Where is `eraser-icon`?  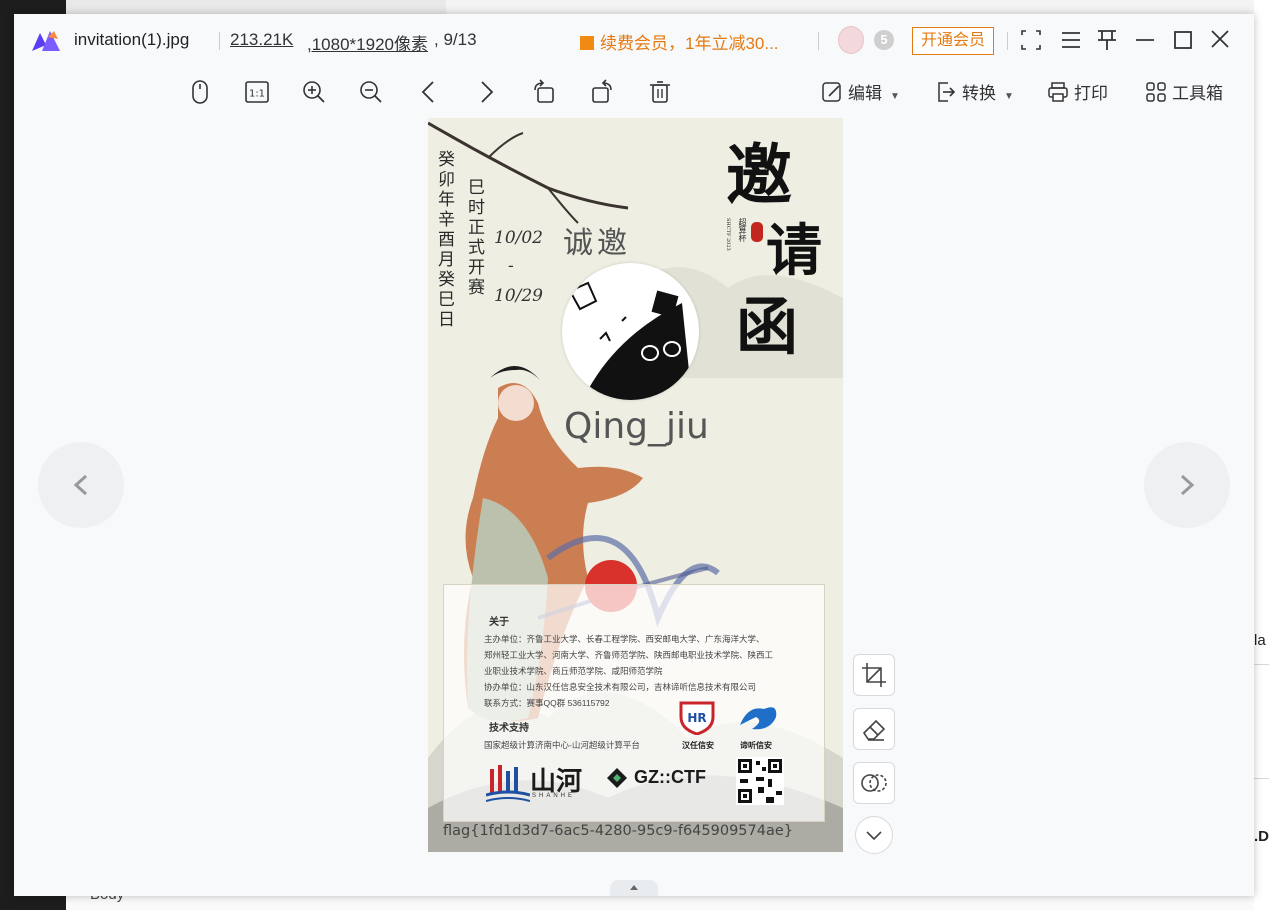 eraser-icon is located at coordinates (874, 730).